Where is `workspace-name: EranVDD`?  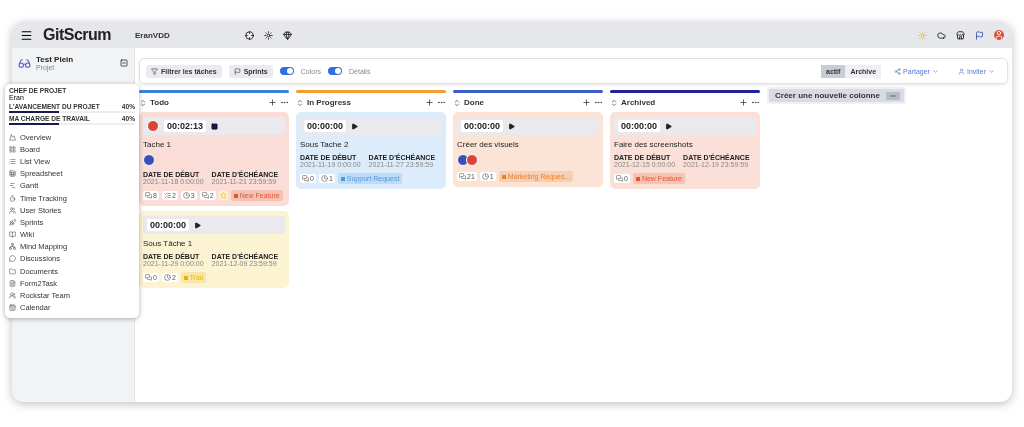 workspace-name: EranVDD is located at coordinates (185, 35).